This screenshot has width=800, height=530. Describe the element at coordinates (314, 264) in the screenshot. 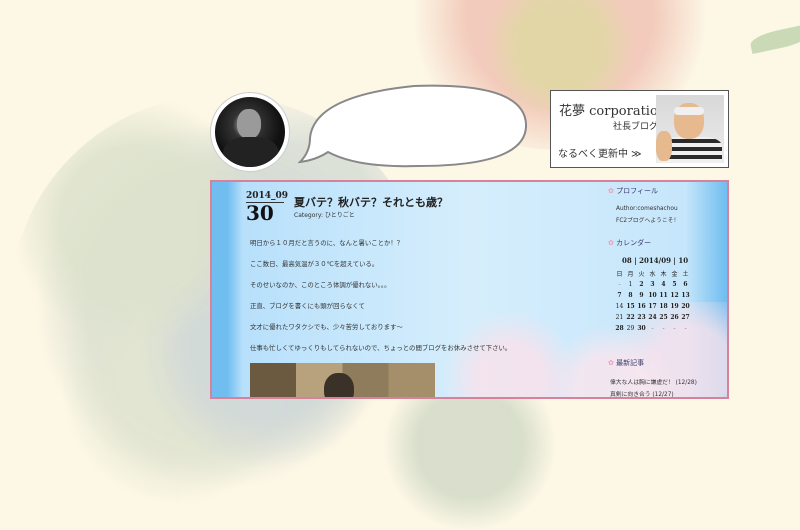

I see `post-paragraph: ここ数日、最高気温が３０℃を超えている。` at that location.